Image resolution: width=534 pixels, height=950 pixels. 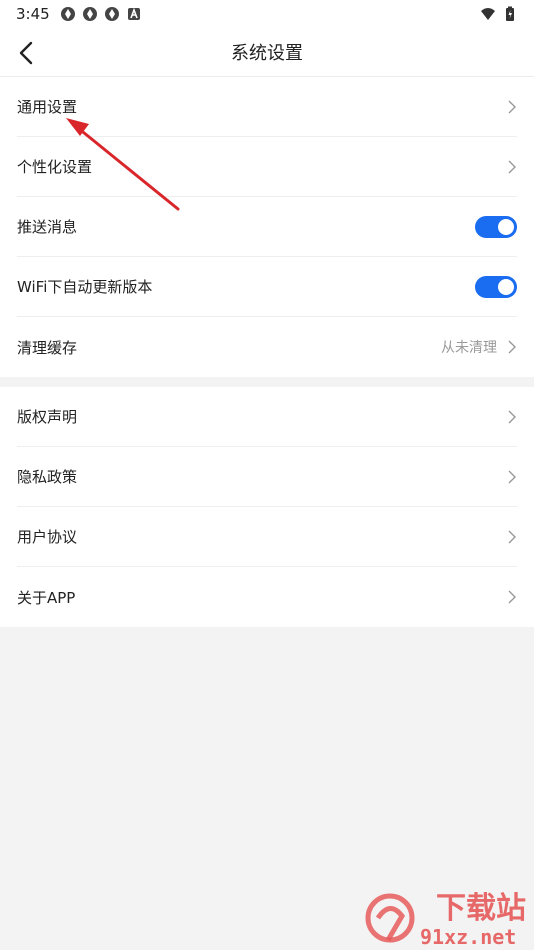 I want to click on row-label: 用户协议, so click(x=47, y=537).